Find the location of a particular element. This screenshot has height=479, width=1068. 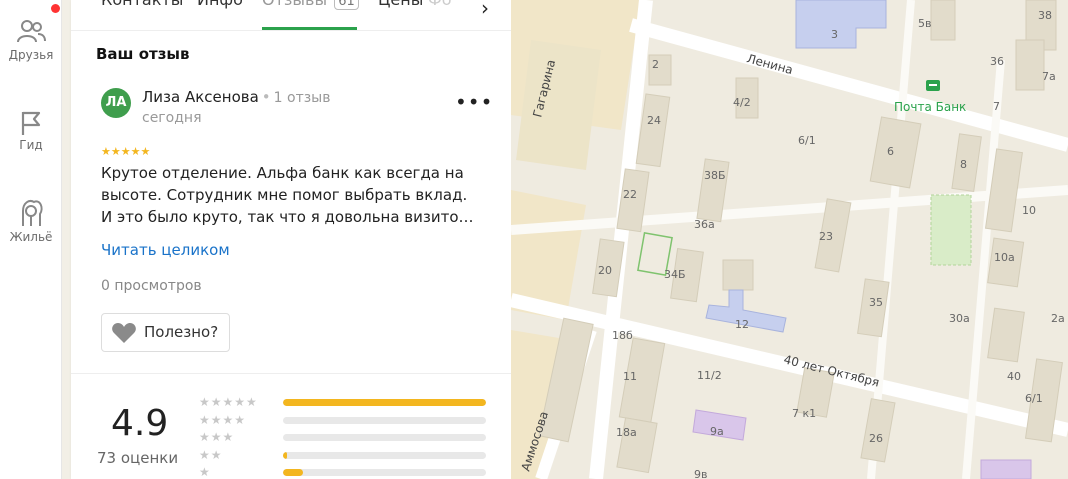

house-number: 10 is located at coordinates (1029, 210).